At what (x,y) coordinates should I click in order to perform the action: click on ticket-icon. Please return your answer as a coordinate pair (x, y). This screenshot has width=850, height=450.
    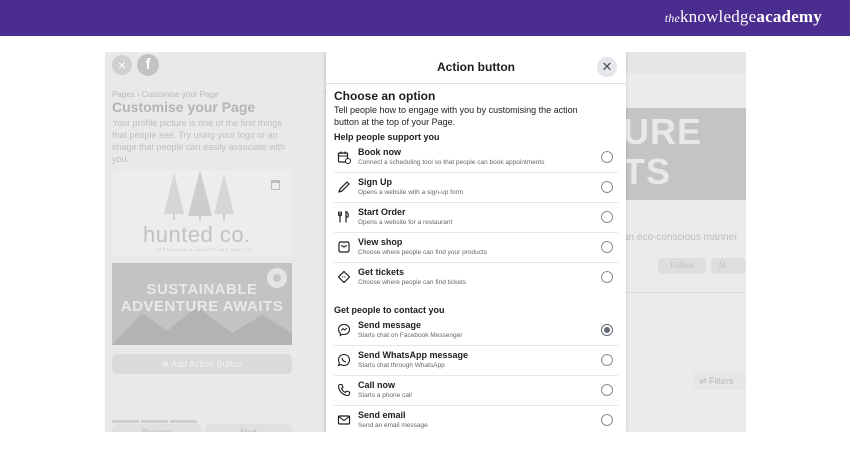
    Looking at the image, I should click on (344, 277).